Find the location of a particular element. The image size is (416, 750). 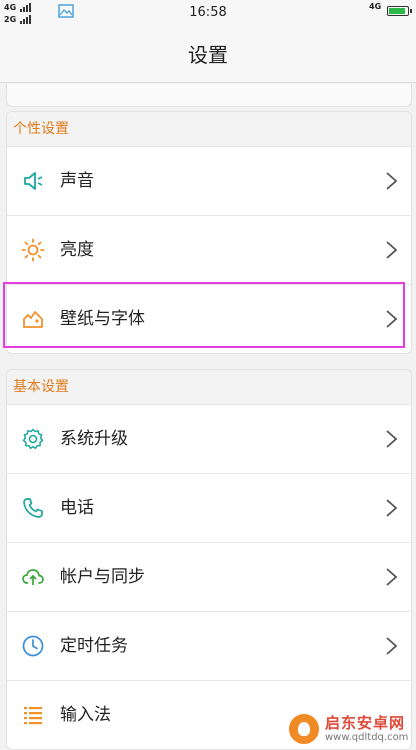

section-title-personalization: 个性设置 is located at coordinates (209, 129).